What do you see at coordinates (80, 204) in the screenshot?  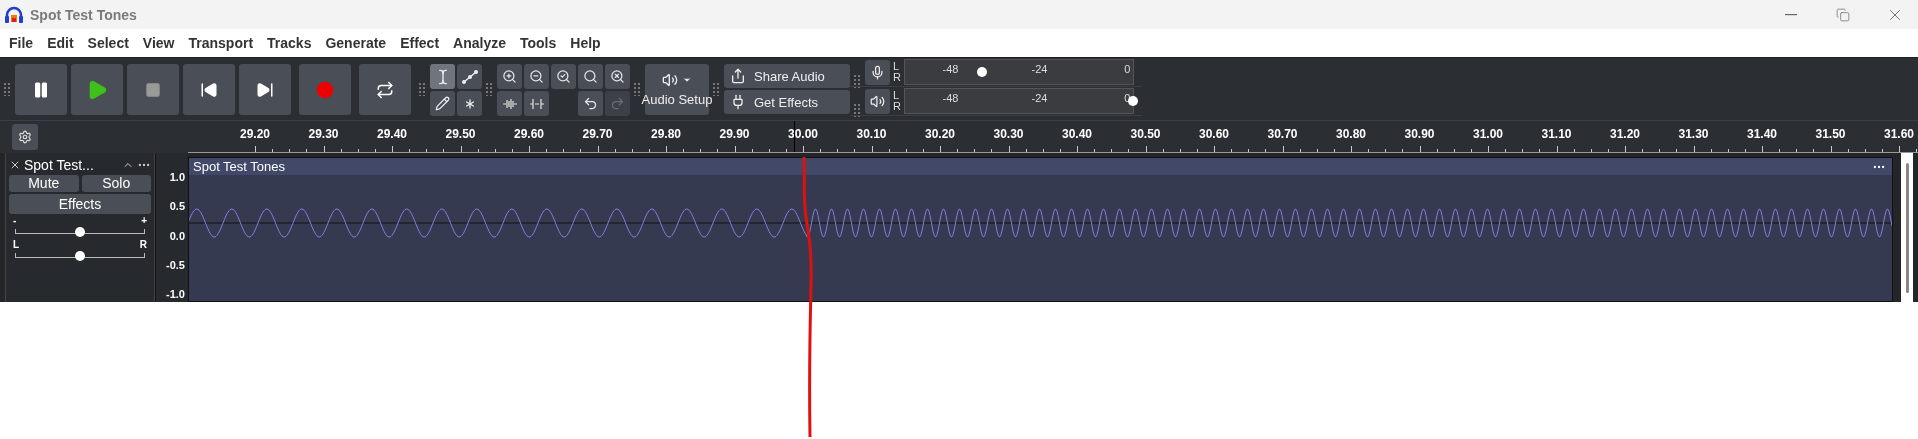 I see `effects-button: Effects` at bounding box center [80, 204].